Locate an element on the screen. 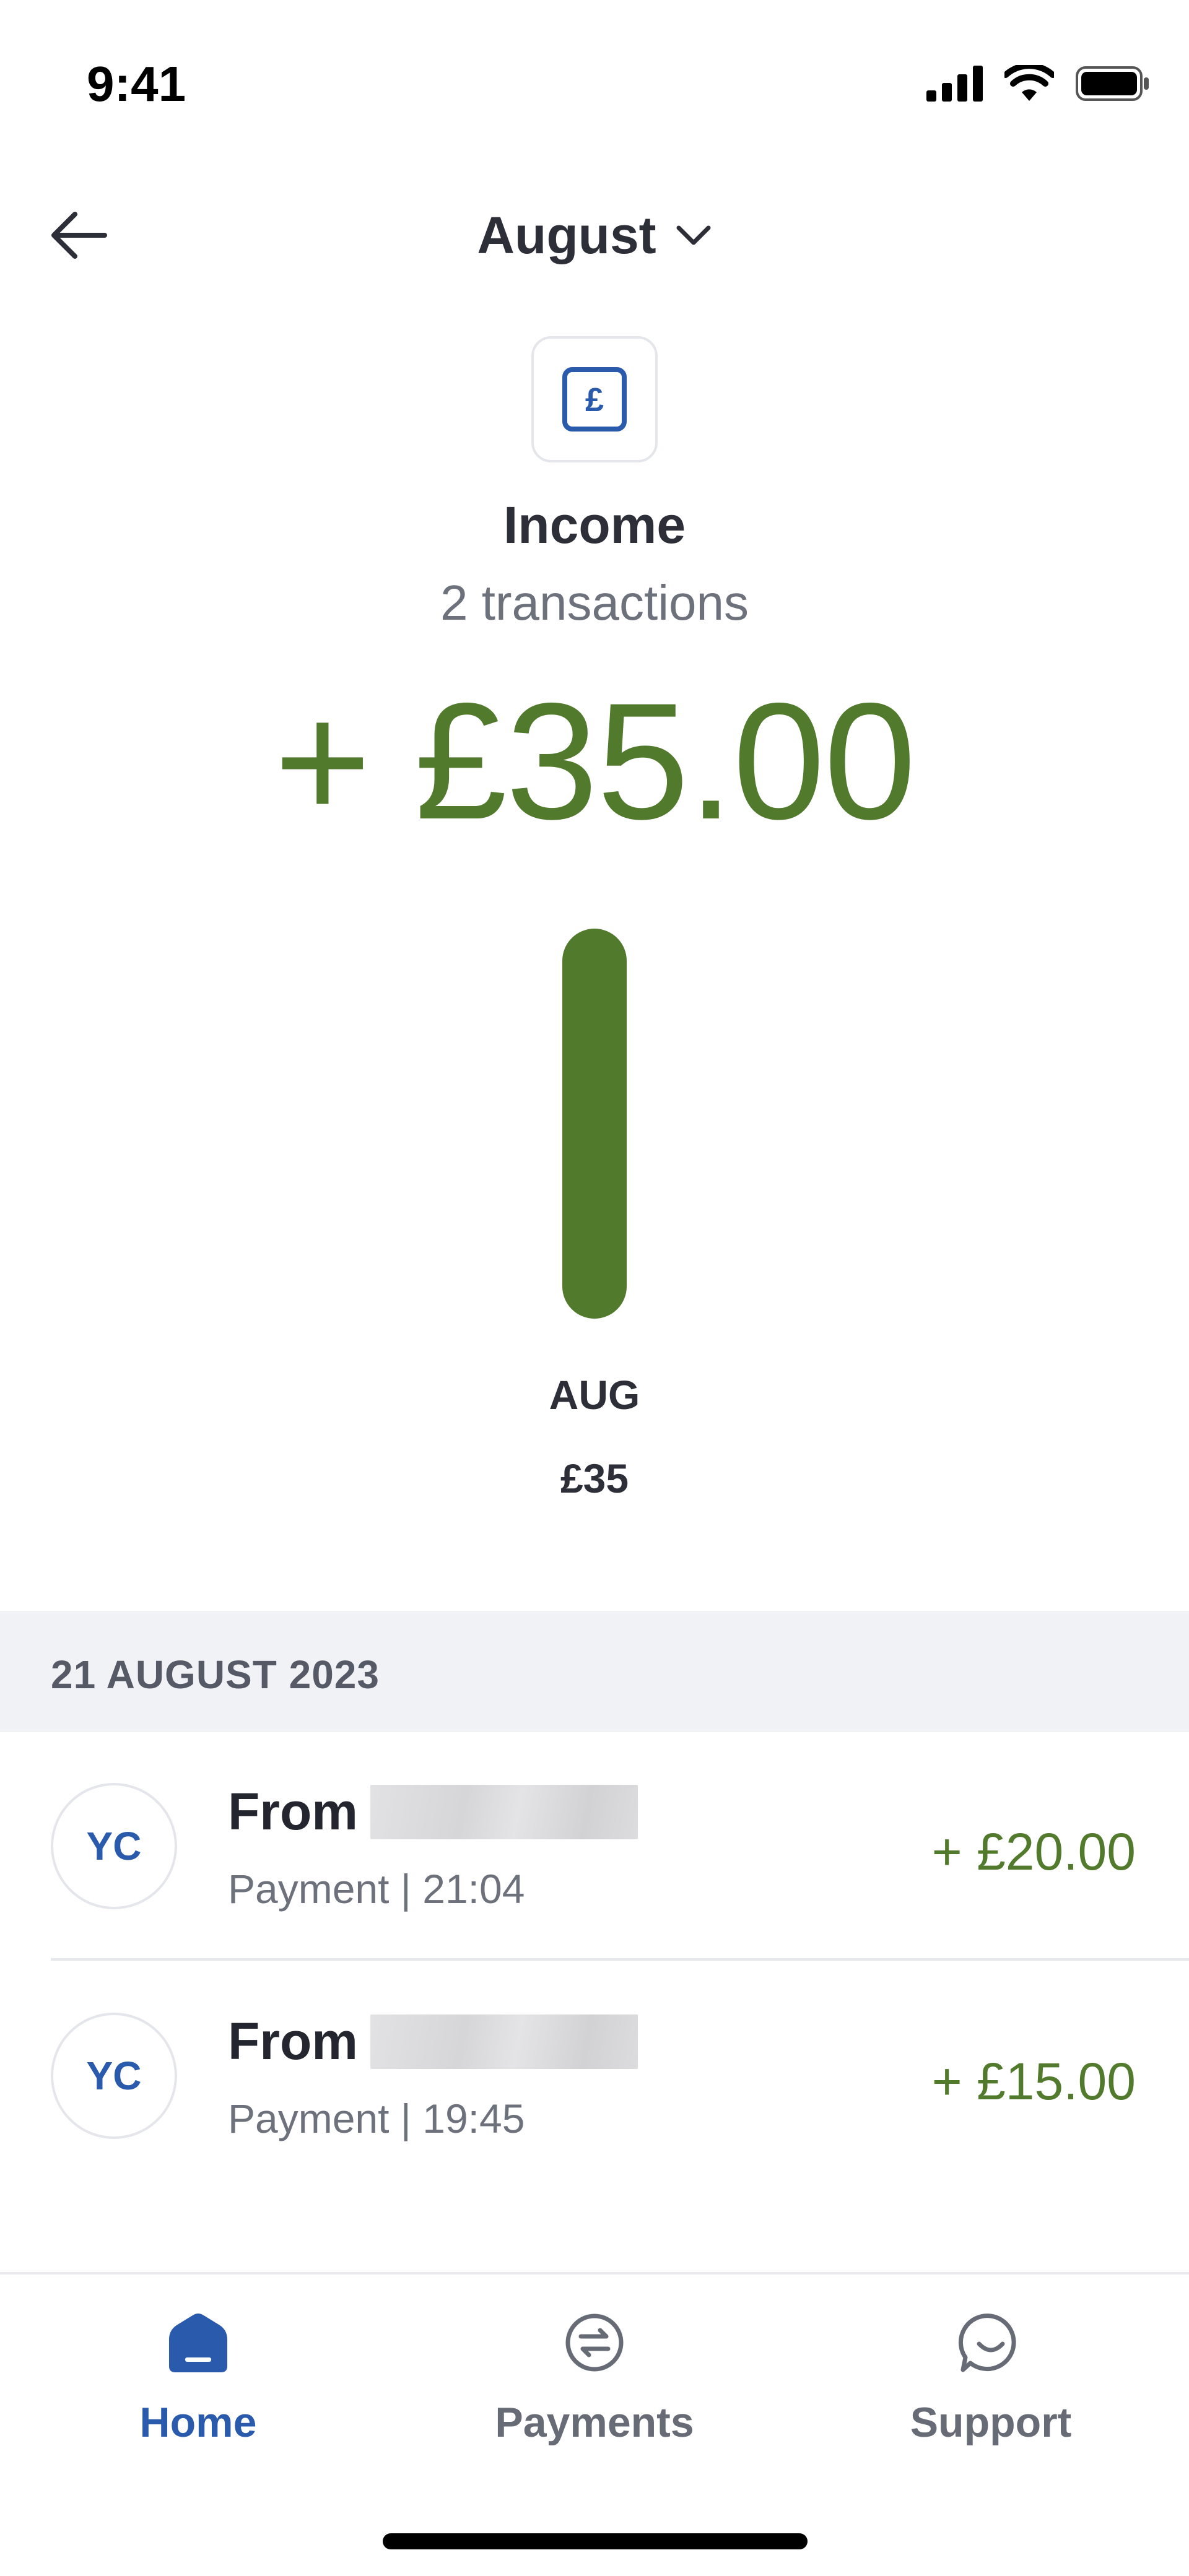 This screenshot has width=1189, height=2576. transaction-row: YC From Payment | 19:45 + £15.00 is located at coordinates (594, 2076).